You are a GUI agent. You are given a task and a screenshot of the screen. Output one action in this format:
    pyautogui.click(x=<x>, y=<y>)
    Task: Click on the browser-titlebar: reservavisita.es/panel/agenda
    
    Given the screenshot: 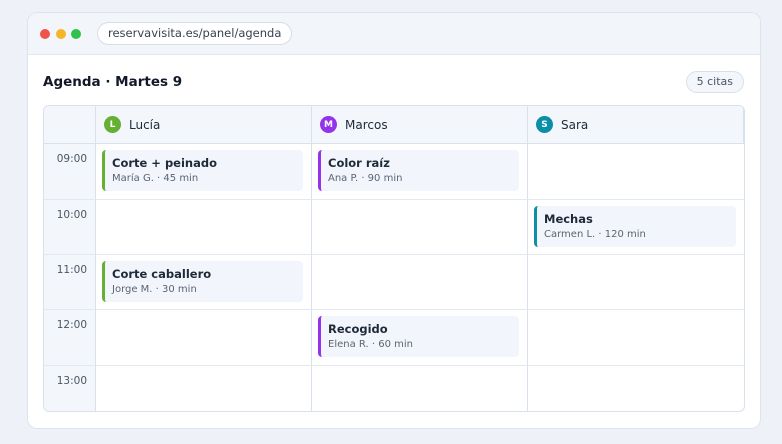 What is the action you would take?
    pyautogui.click(x=394, y=34)
    